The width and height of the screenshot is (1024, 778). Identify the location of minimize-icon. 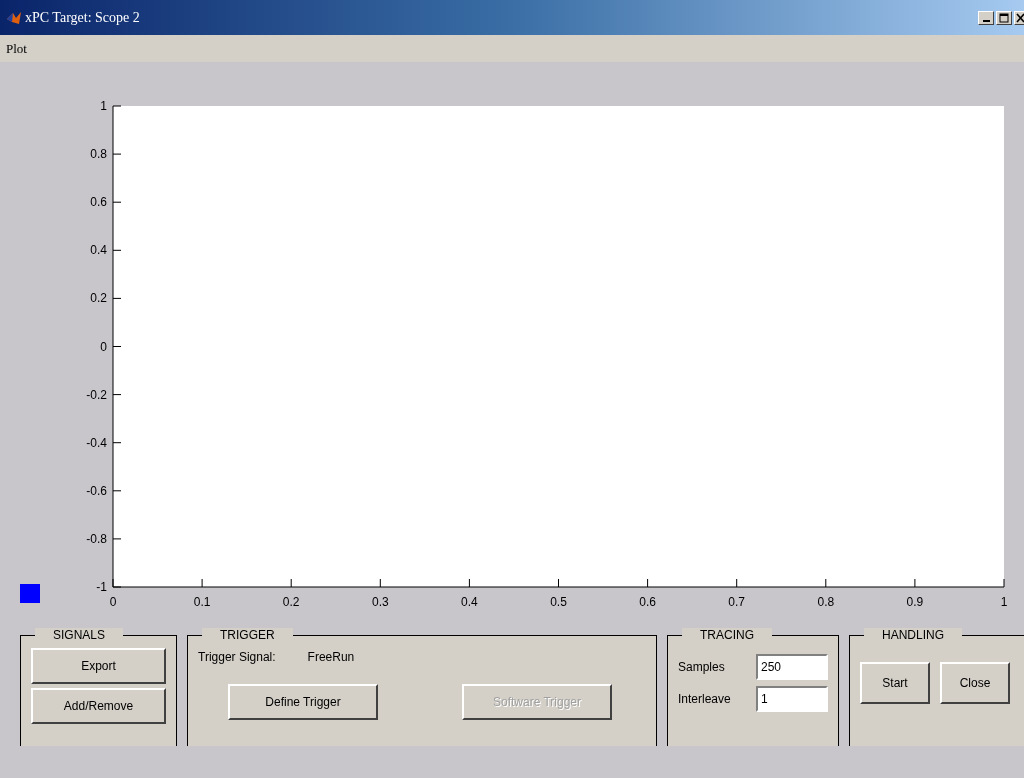
(986, 20).